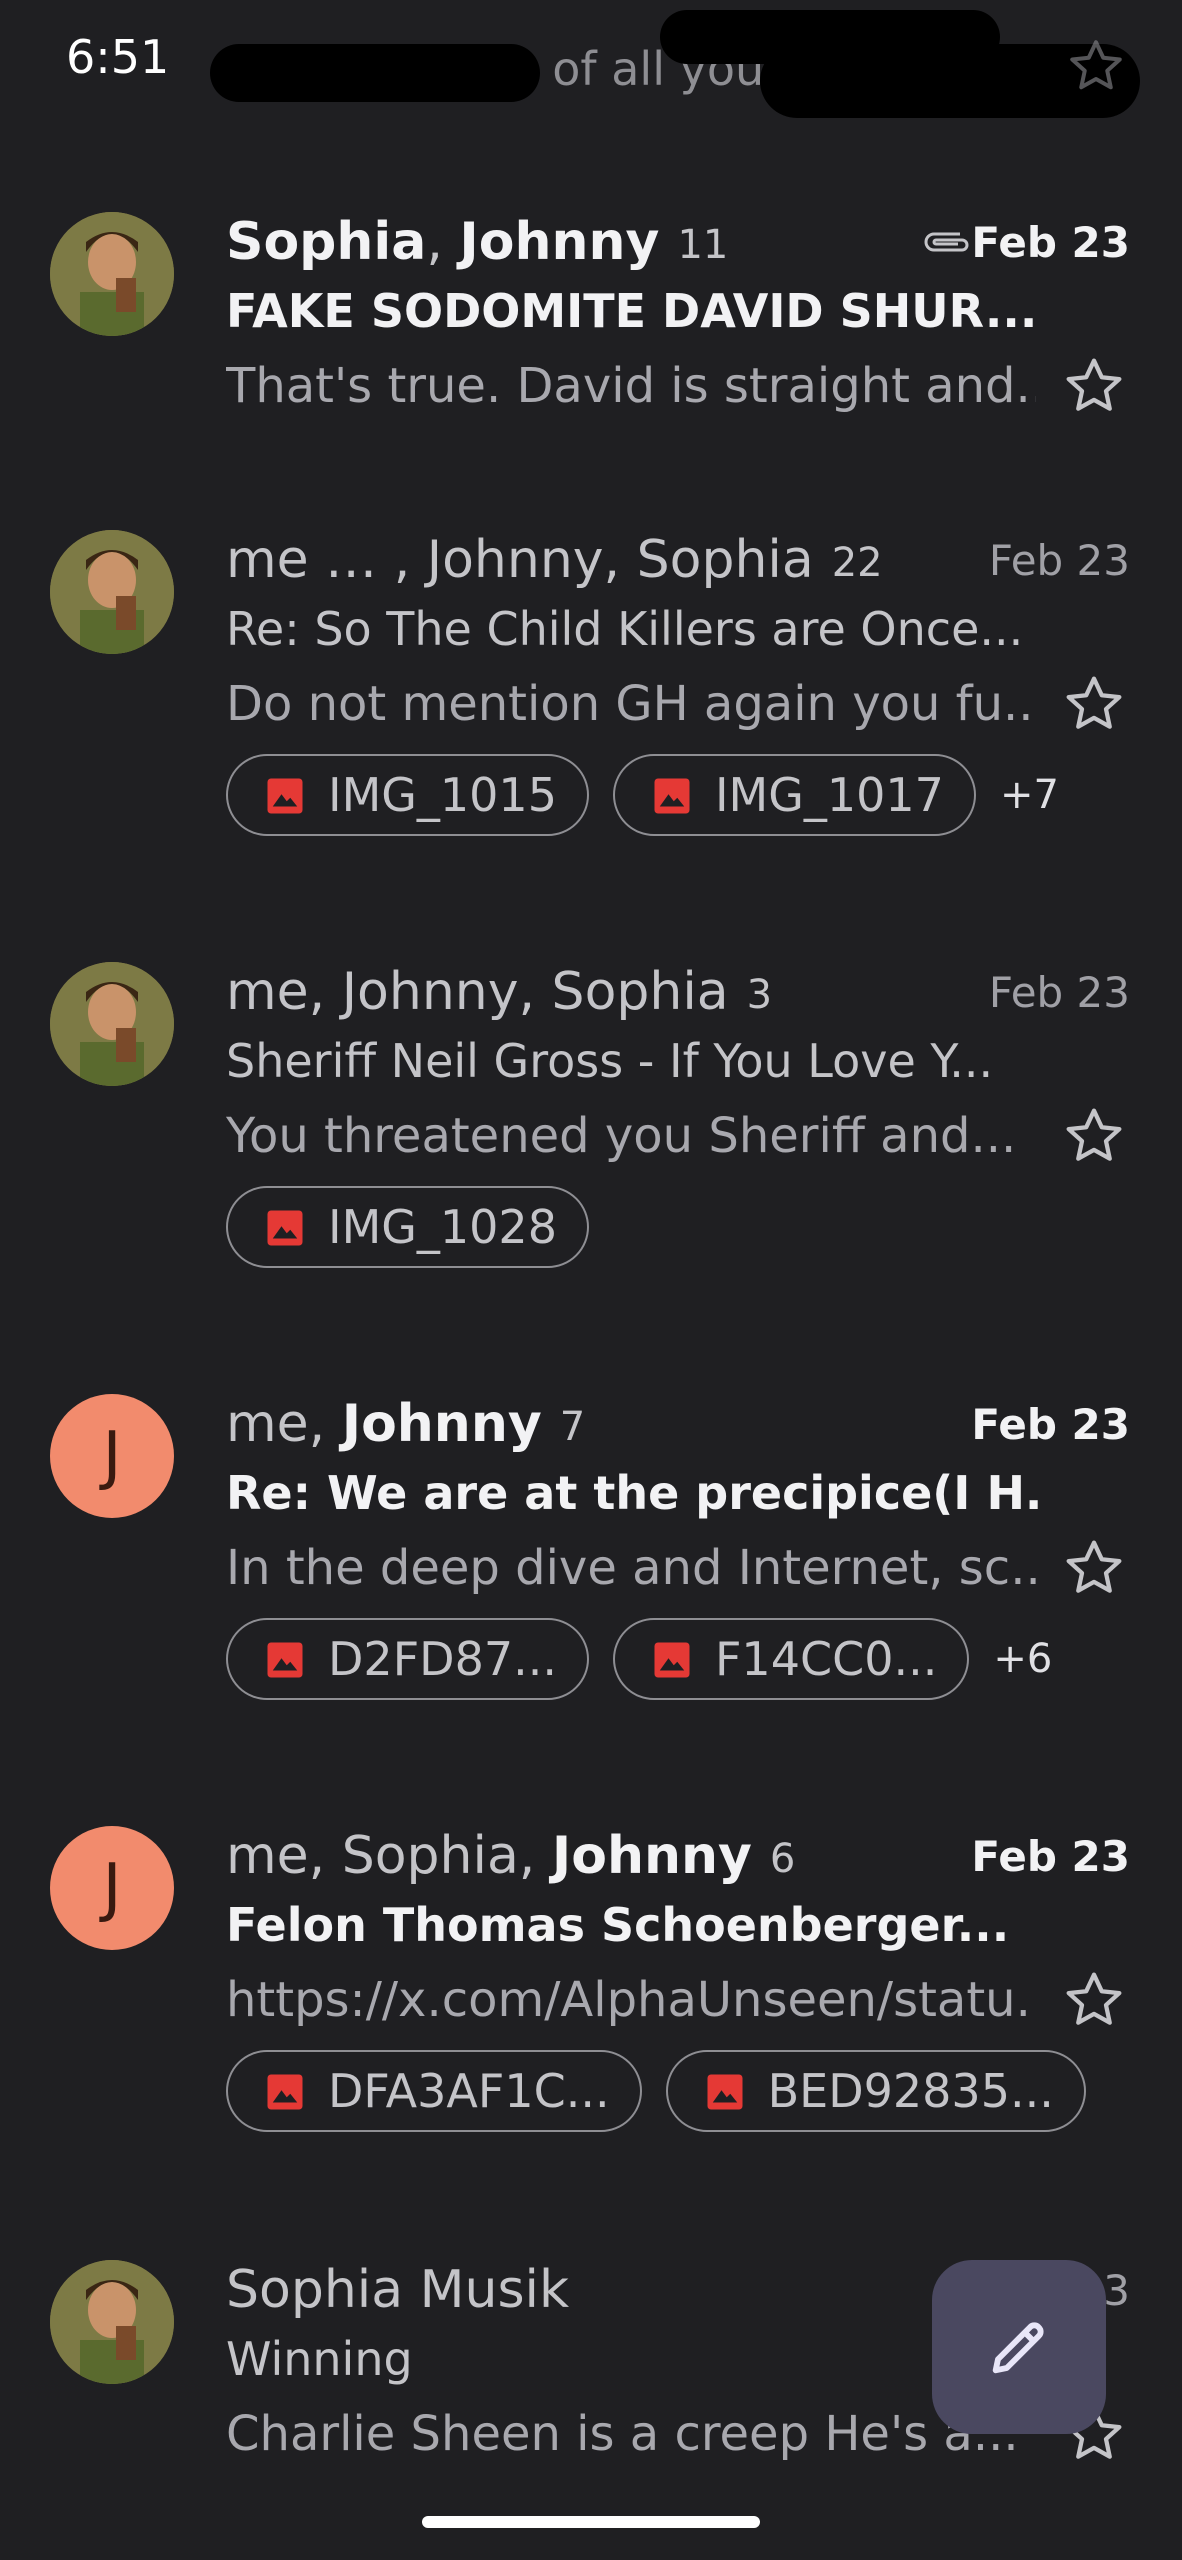 The image size is (1182, 2560). Describe the element at coordinates (442, 1227) in the screenshot. I see `attachment-name: IMG_1028` at that location.